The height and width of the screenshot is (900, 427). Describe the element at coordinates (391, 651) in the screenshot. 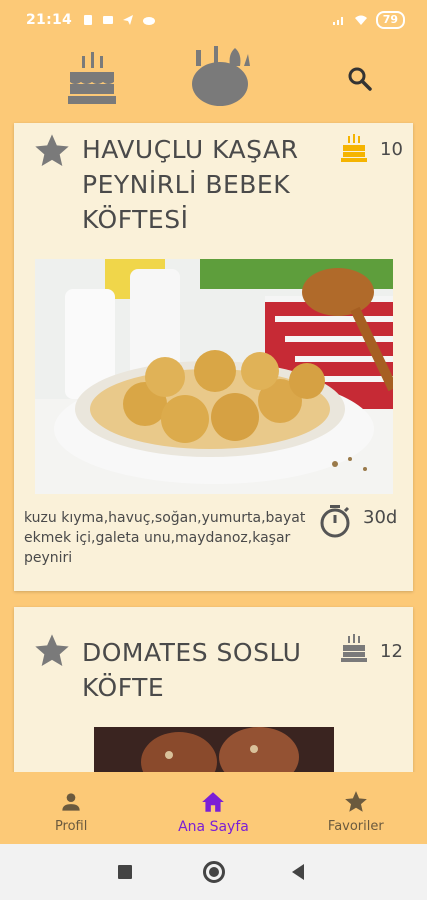

I see `portion-count: 12` at that location.